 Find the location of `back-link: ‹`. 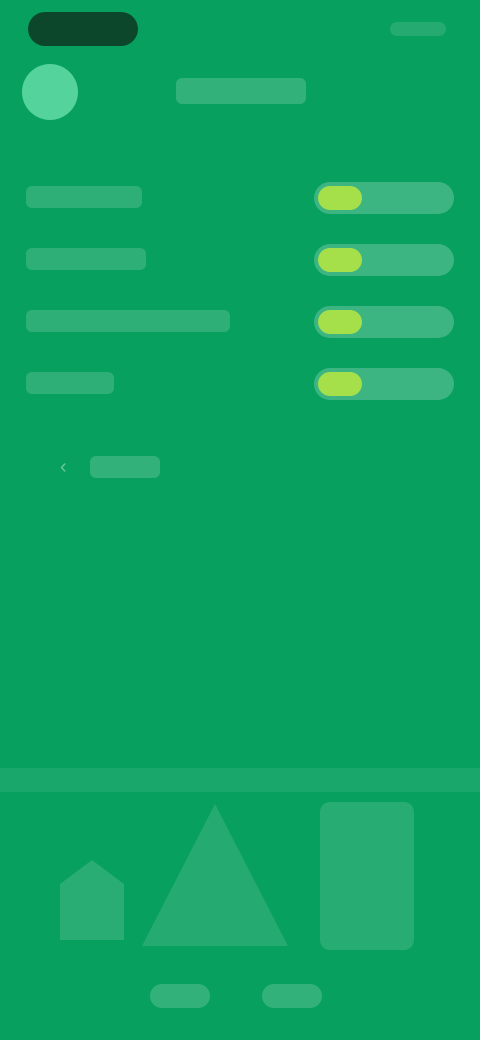

back-link: ‹ is located at coordinates (115, 467).